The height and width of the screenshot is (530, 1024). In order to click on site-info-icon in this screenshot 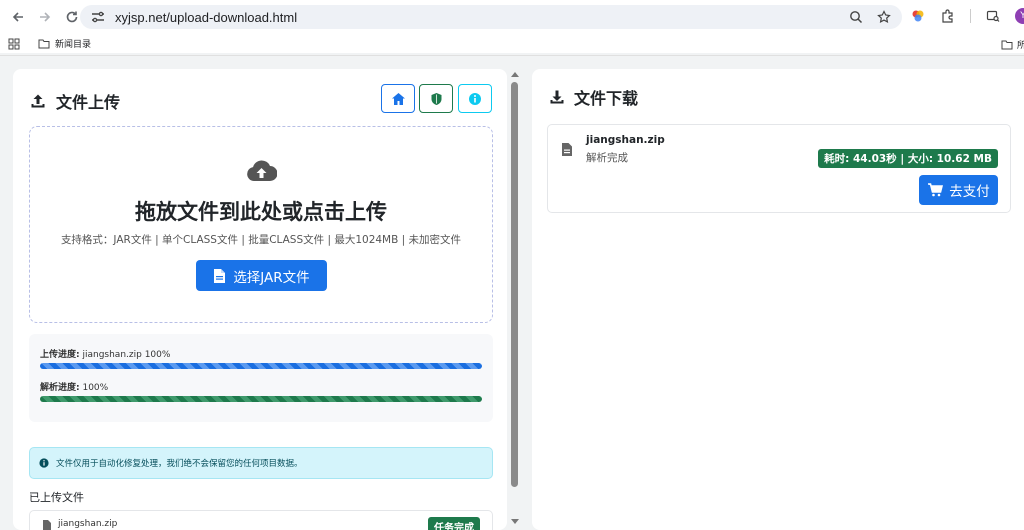, I will do `click(98, 17)`.